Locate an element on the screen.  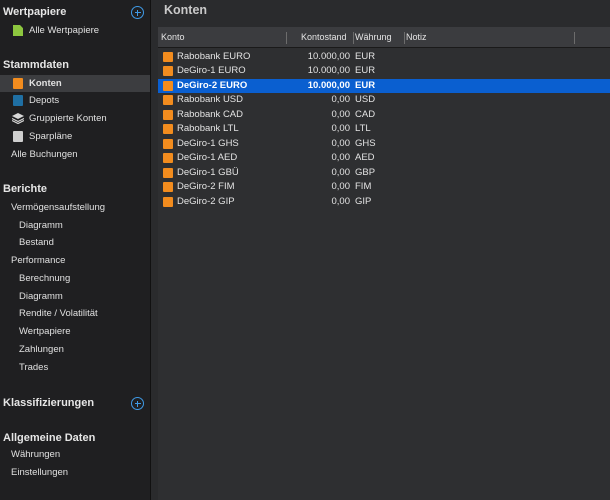
account-name: DeGiro-2 EURO is located at coordinates (212, 85).